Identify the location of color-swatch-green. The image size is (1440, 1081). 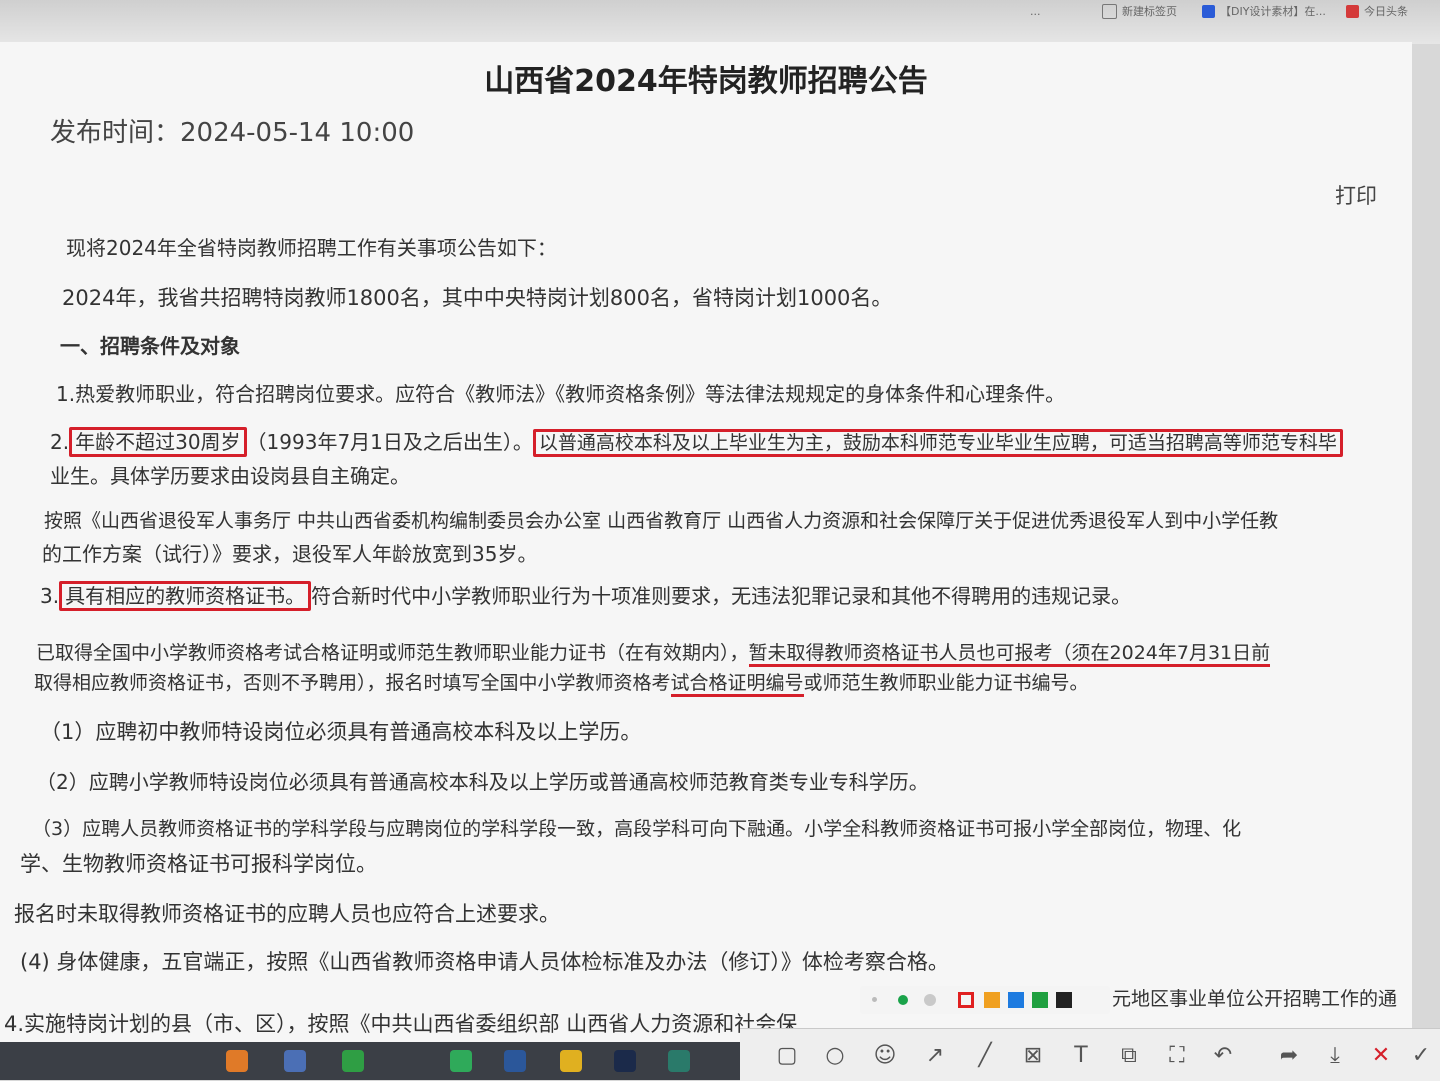
(1040, 1000).